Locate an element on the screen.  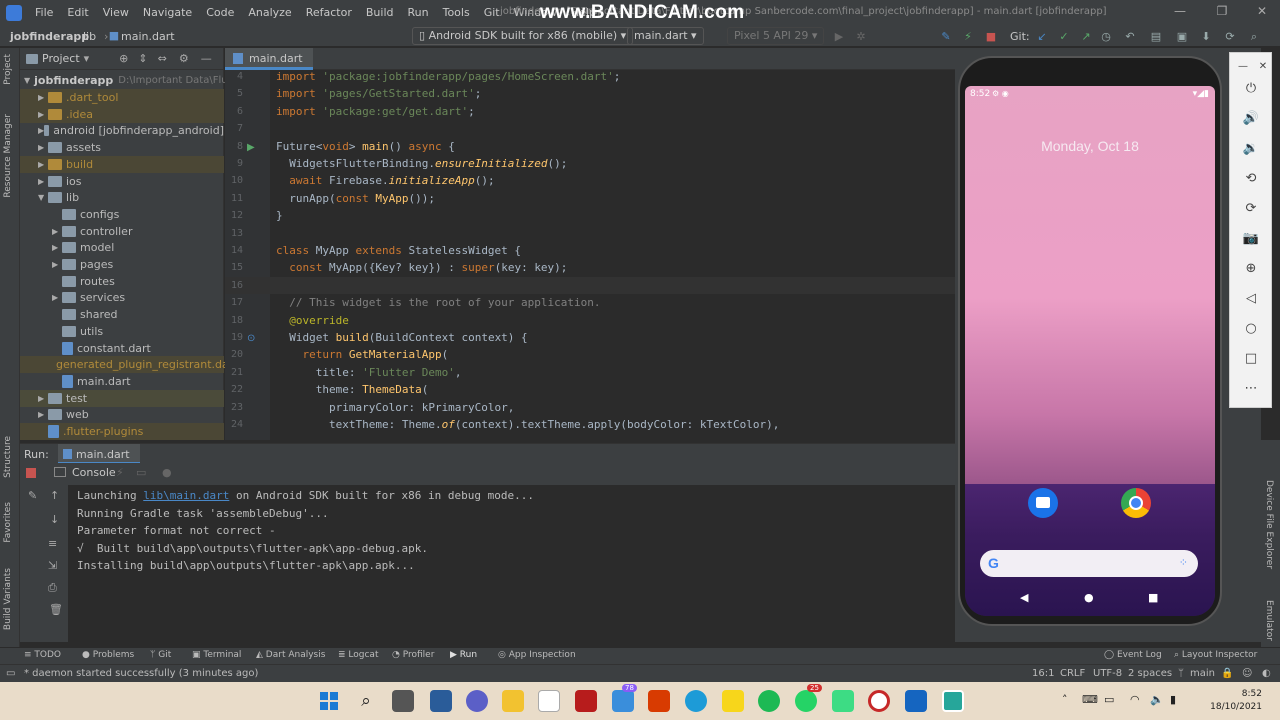
windows-start-icon is located at coordinates (329, 701).